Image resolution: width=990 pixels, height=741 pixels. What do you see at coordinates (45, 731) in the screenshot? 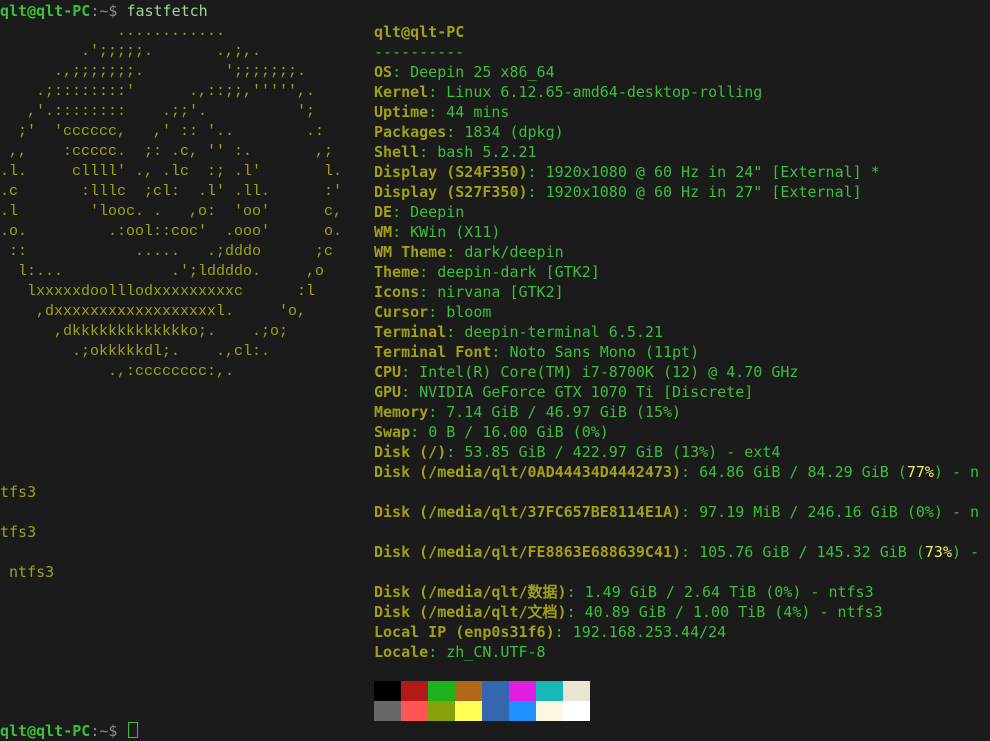
I see `prompt-user: qlt@qlt-PC` at bounding box center [45, 731].